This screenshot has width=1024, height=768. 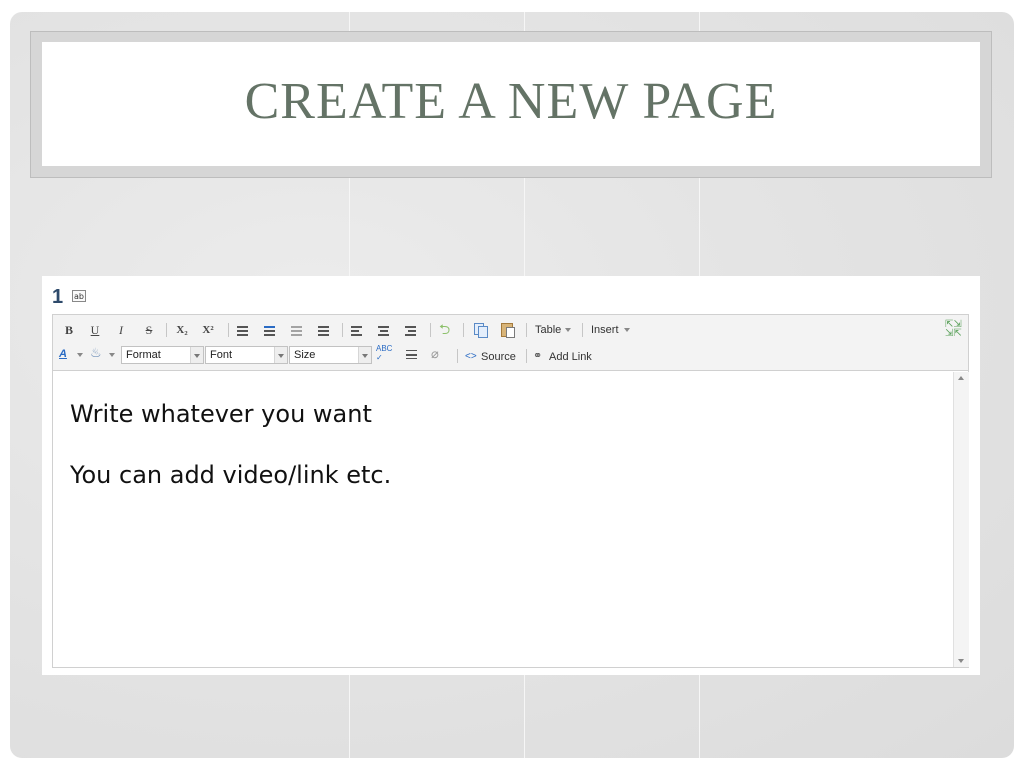 I want to click on format-dropdown: Format, so click(x=162, y=355).